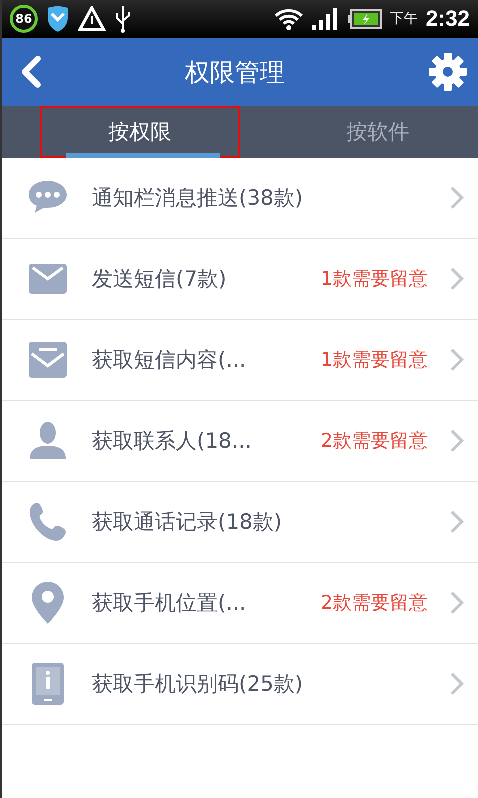  I want to click on back-button, so click(31, 72).